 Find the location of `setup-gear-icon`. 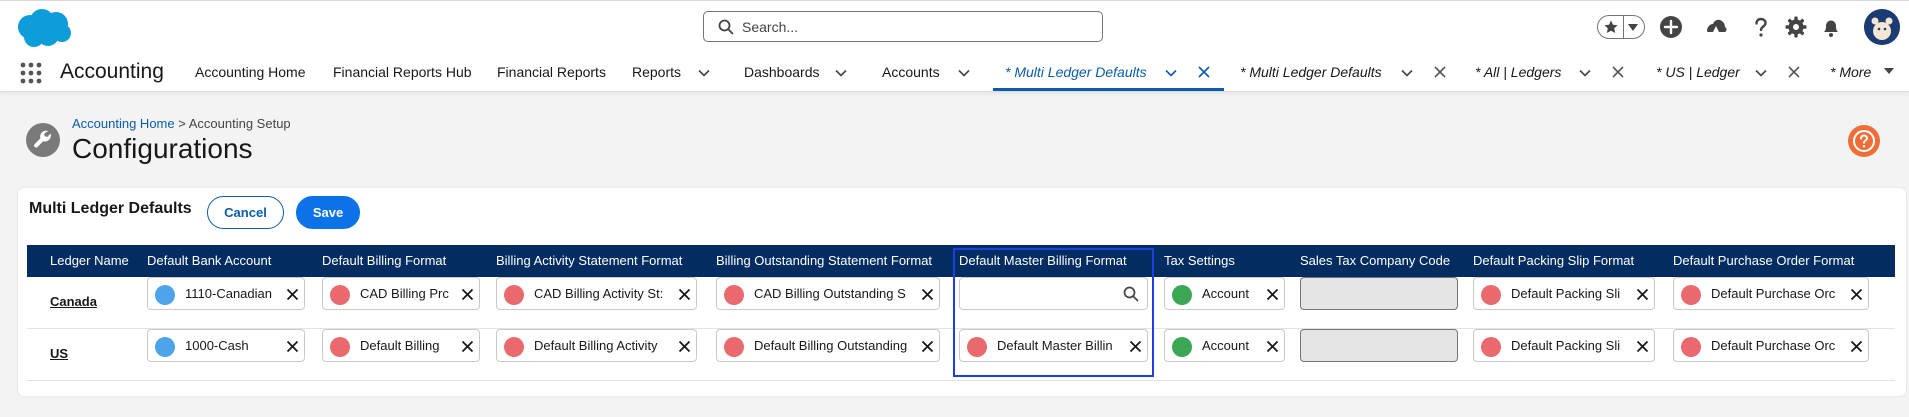

setup-gear-icon is located at coordinates (1796, 27).